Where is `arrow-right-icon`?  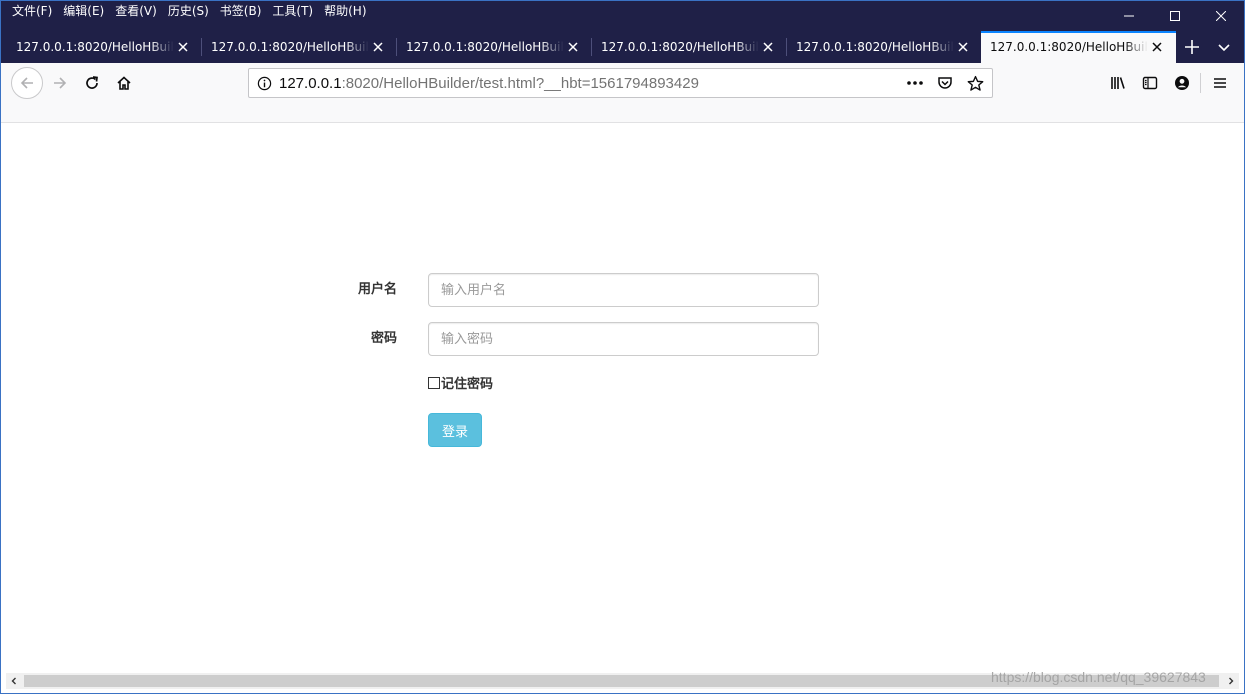 arrow-right-icon is located at coordinates (60, 83).